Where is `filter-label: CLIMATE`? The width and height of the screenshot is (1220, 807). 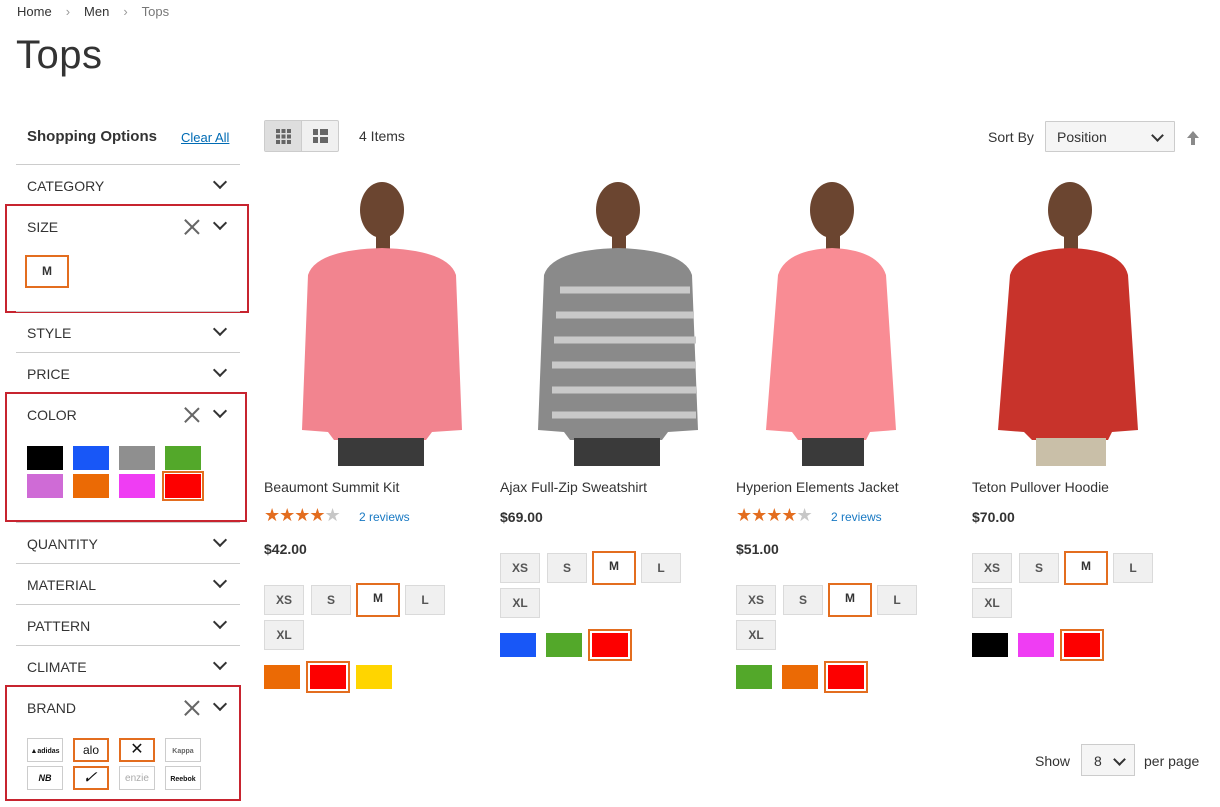
filter-label: CLIMATE is located at coordinates (57, 667).